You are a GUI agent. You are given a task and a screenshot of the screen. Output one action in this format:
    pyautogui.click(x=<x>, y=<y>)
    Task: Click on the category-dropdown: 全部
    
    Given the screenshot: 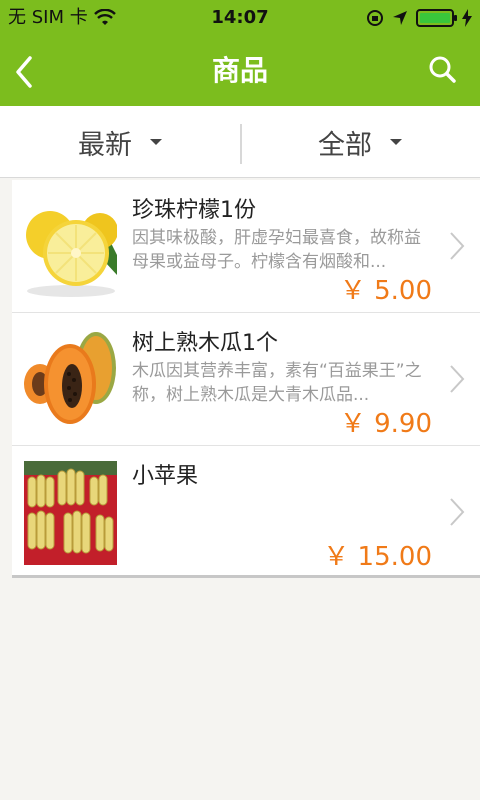 What is the action you would take?
    pyautogui.click(x=360, y=142)
    